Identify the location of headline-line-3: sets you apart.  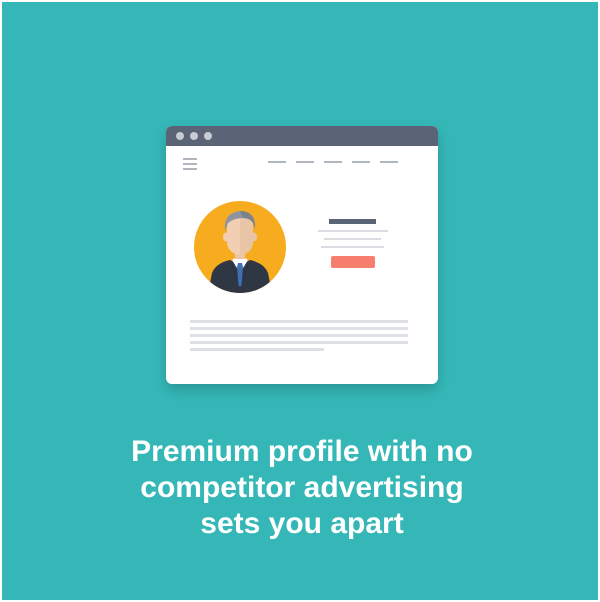
(302, 523).